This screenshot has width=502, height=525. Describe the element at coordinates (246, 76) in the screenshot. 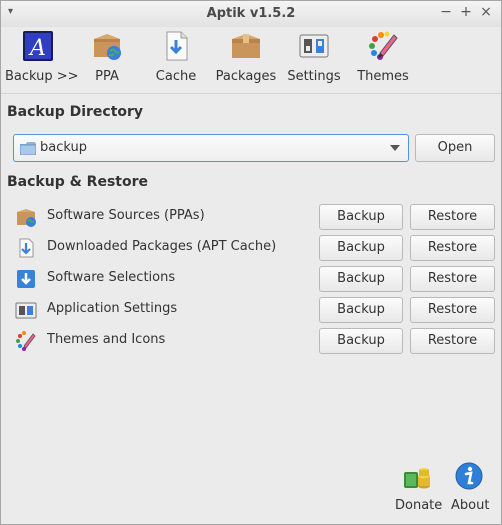

I see `toolbar-packages-label: Packages` at that location.